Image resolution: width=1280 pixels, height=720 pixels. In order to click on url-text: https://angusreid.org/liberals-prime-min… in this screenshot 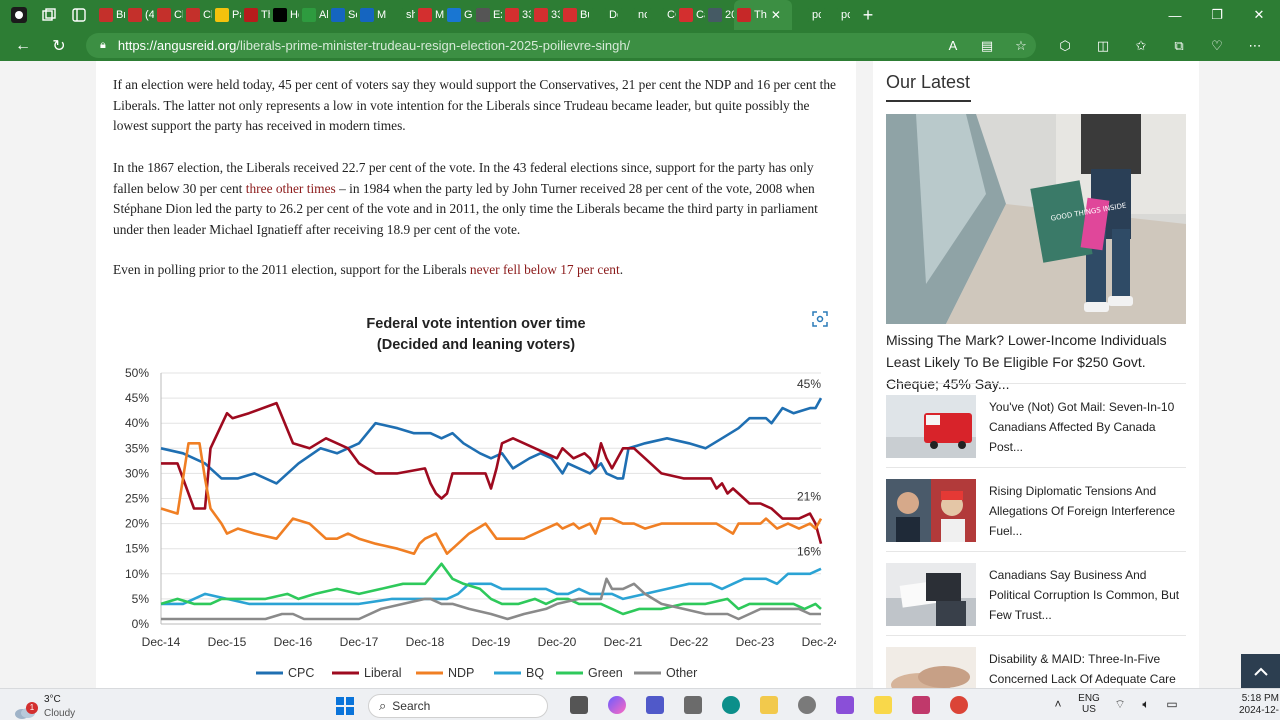, I will do `click(374, 45)`.